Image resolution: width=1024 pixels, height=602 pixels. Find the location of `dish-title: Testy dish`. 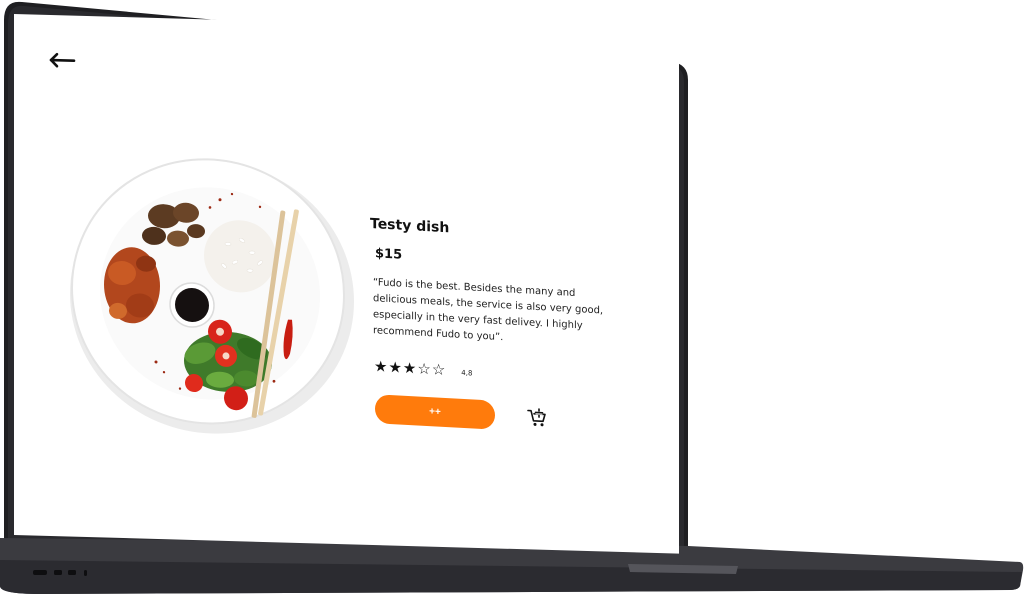

dish-title: Testy dish is located at coordinates (410, 226).